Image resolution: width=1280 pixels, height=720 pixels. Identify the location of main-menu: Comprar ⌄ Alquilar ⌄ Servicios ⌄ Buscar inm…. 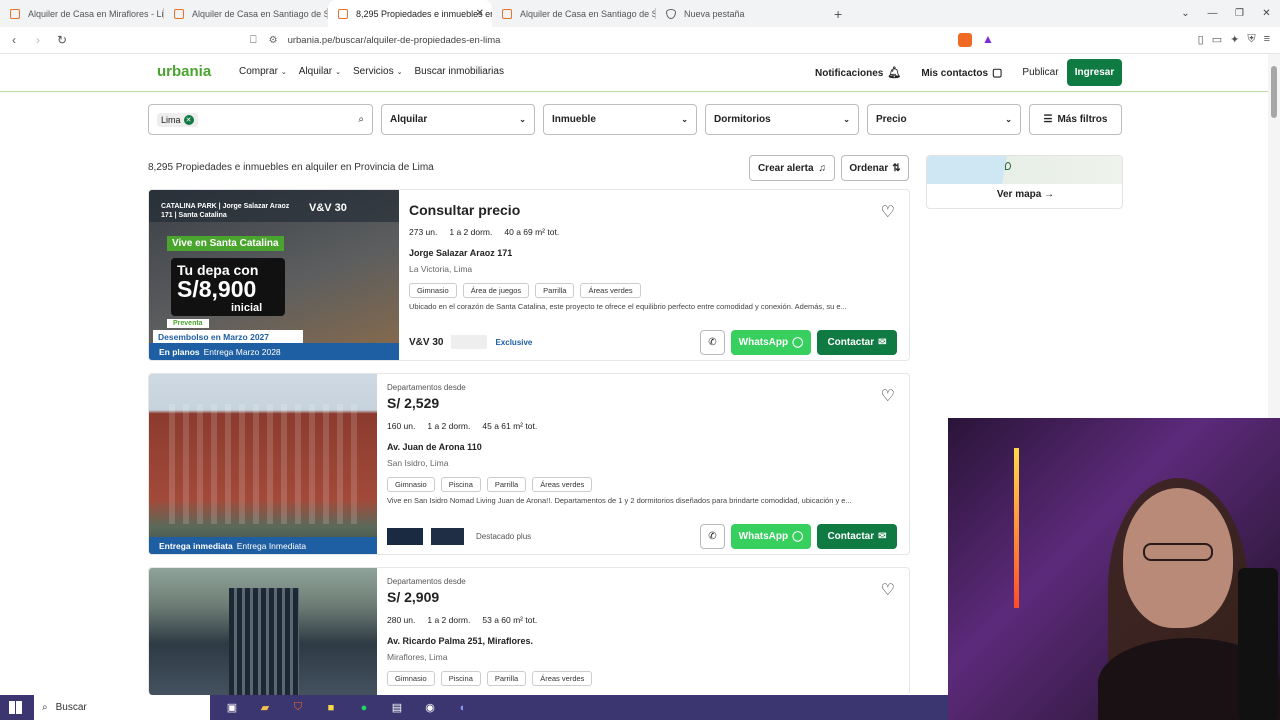
(371, 71).